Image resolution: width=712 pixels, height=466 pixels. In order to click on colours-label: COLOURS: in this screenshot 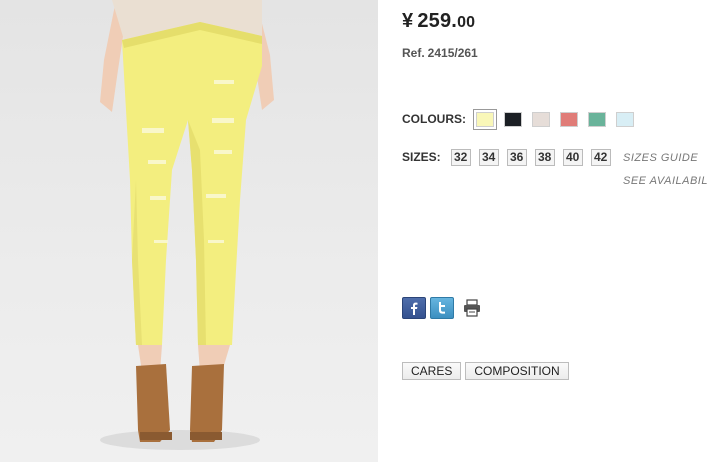, I will do `click(434, 119)`.